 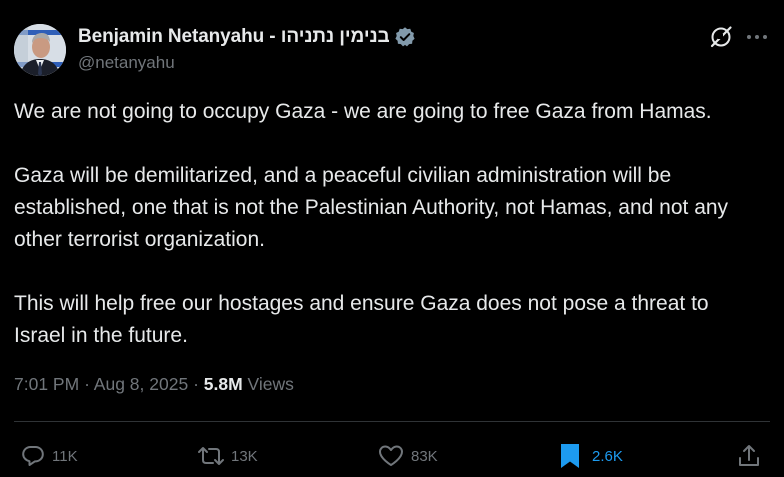 I want to click on repost-button: 13K, so click(x=227, y=456).